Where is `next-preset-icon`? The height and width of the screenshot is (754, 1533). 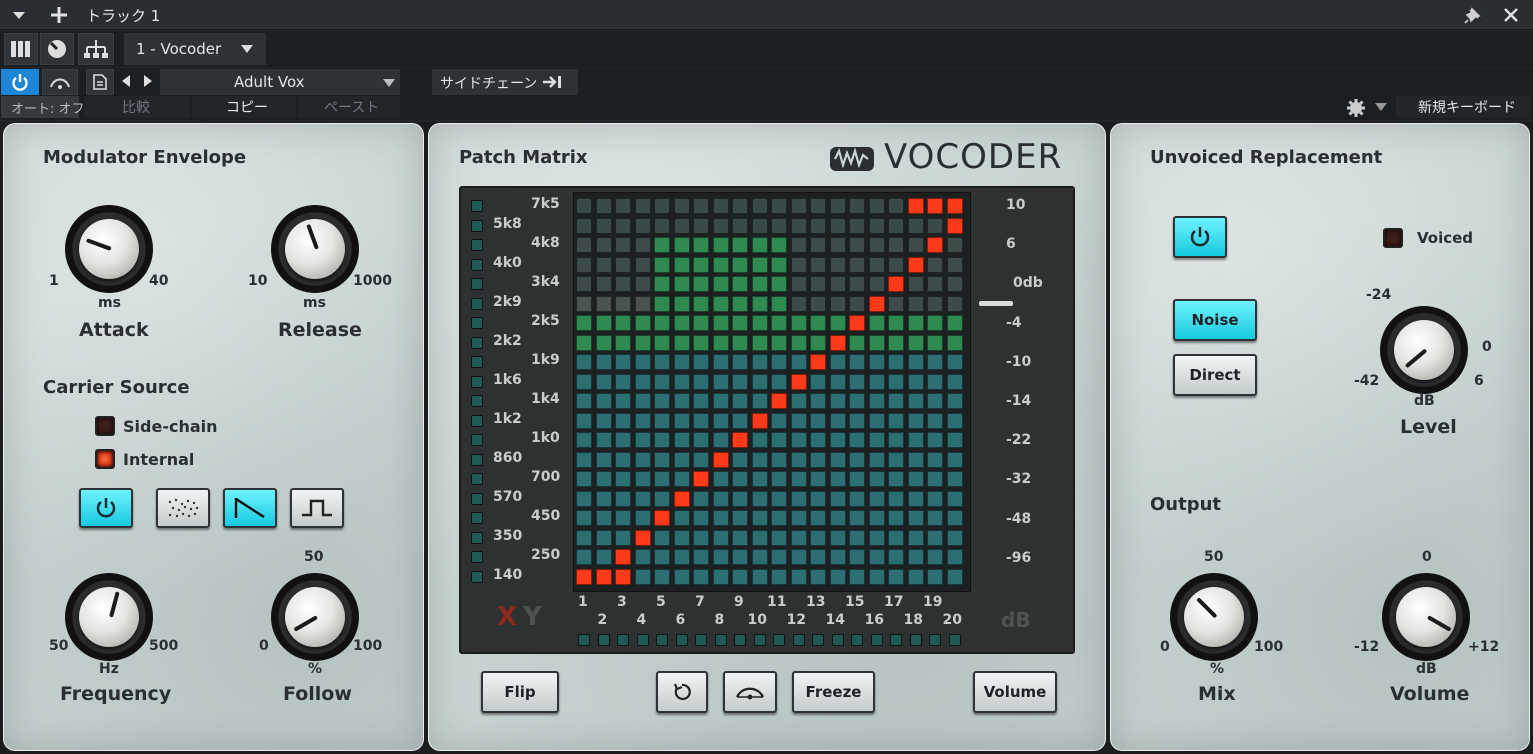 next-preset-icon is located at coordinates (148, 81).